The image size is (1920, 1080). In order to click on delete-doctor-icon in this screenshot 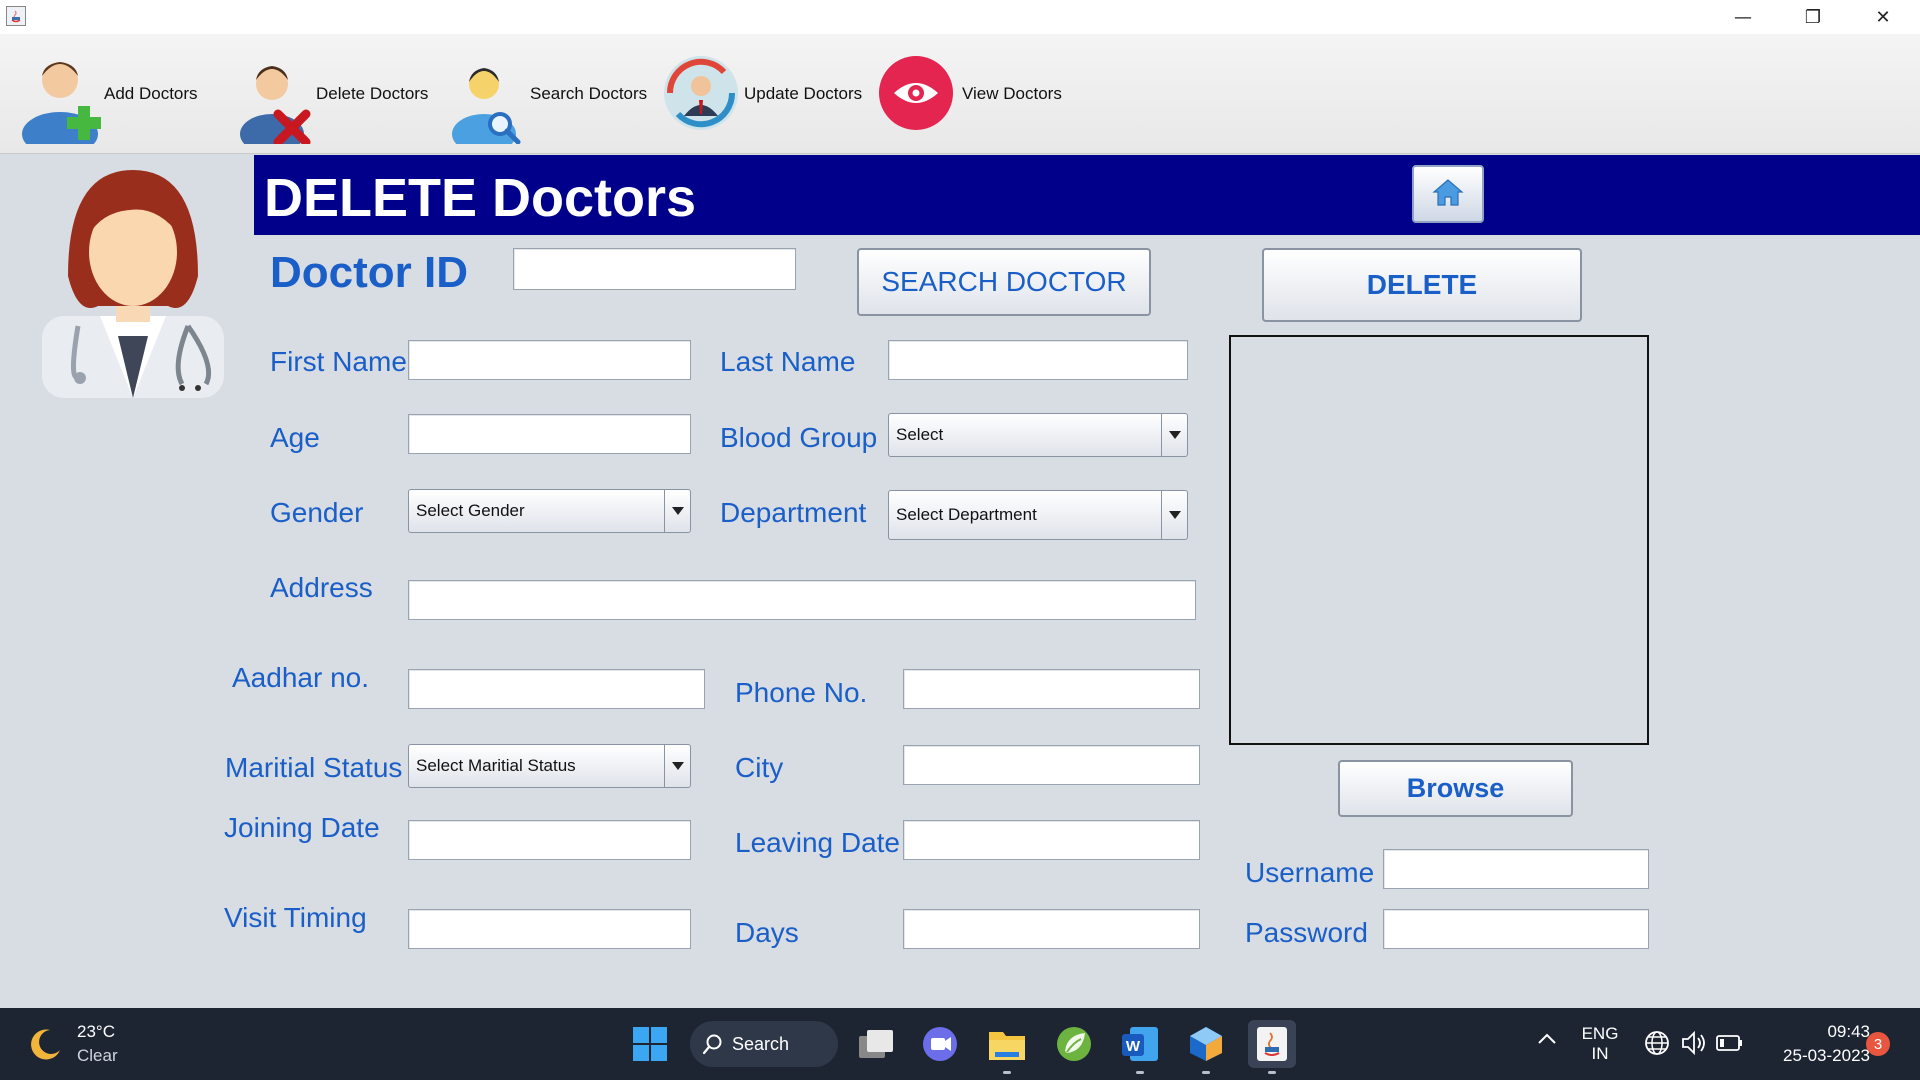, I will do `click(275, 98)`.